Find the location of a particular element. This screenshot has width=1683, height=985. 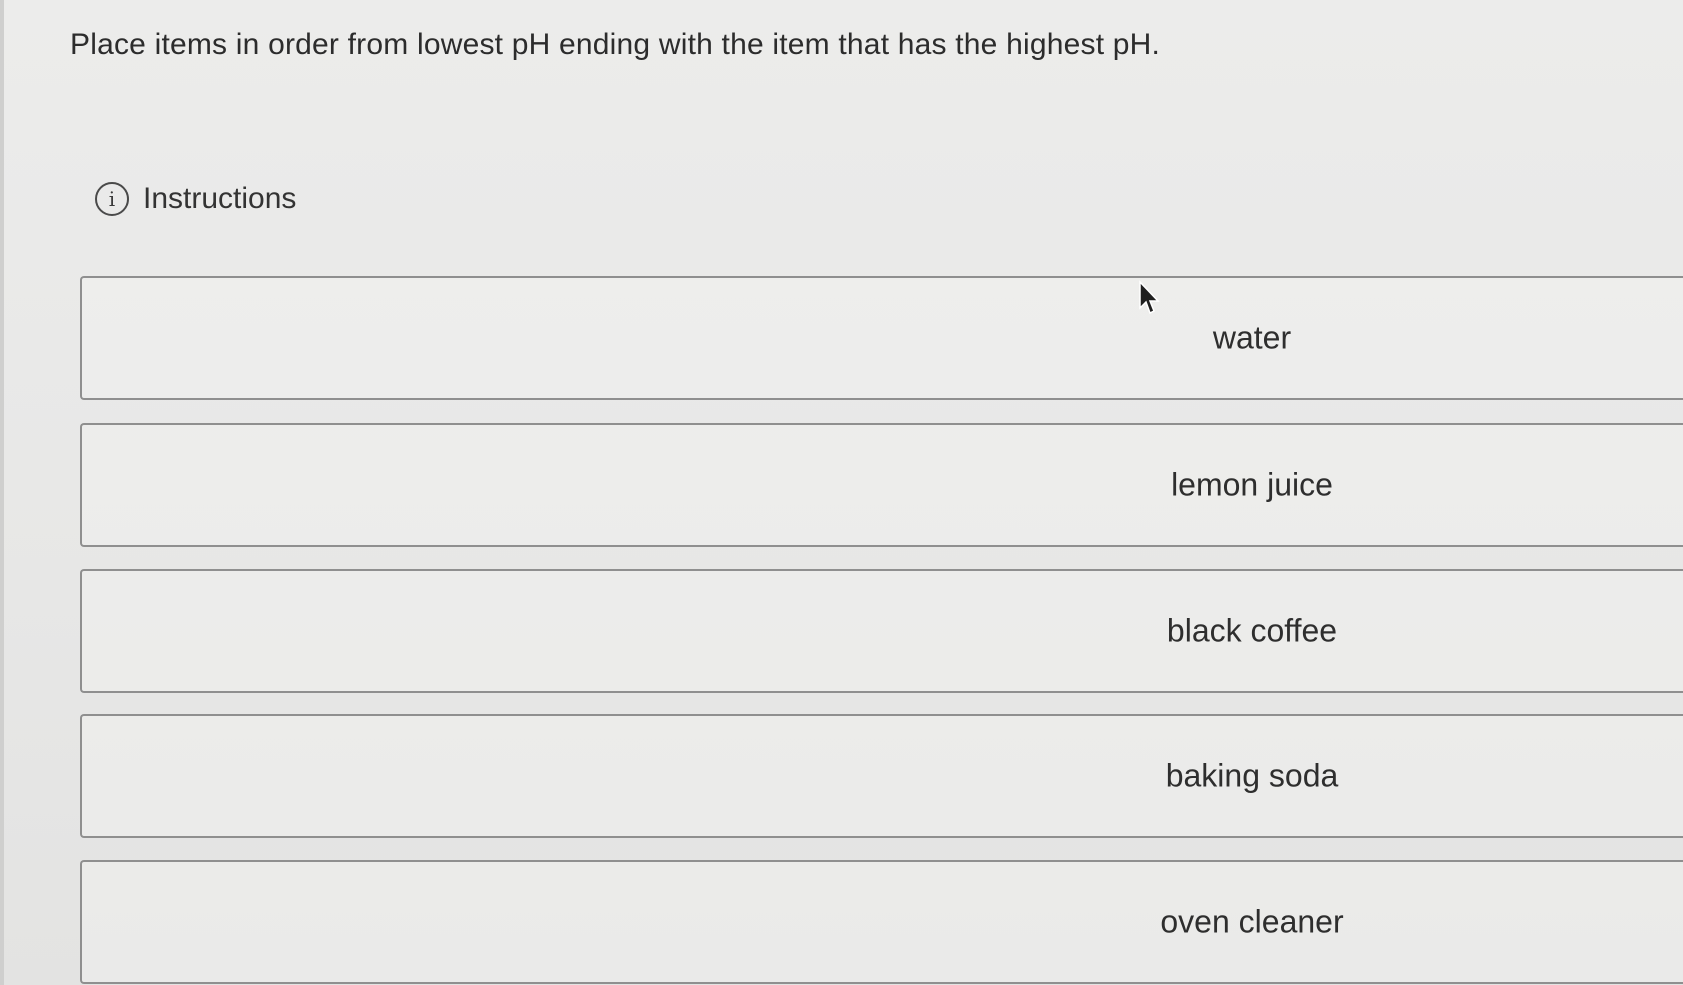

sortable-item-label: lemon juice is located at coordinates (1252, 484).